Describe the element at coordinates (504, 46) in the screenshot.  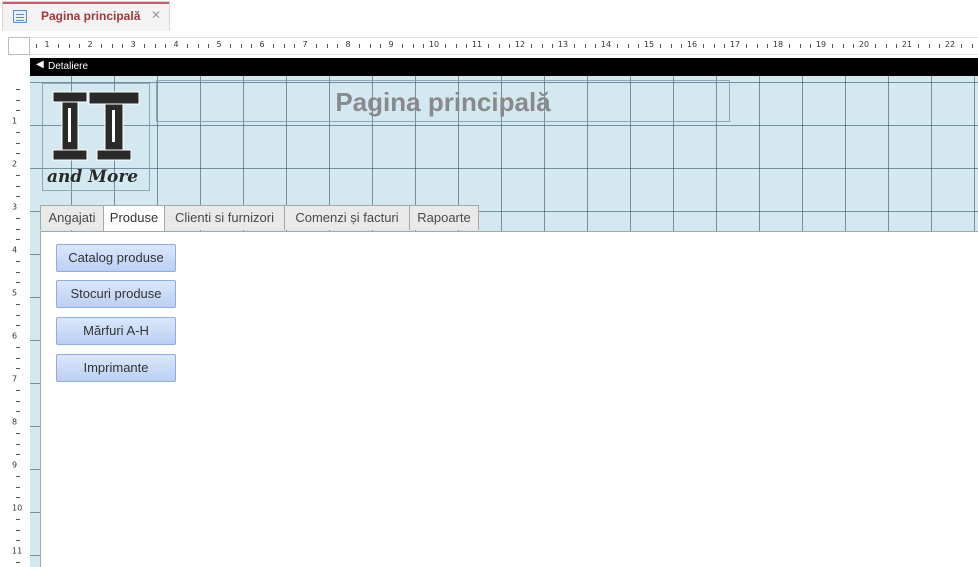
I see `horizontal-ruler: 1 2 3 4 5 6 7 8 9 10 11 12 13 14 15 16 17 18 19 20 21 22` at that location.